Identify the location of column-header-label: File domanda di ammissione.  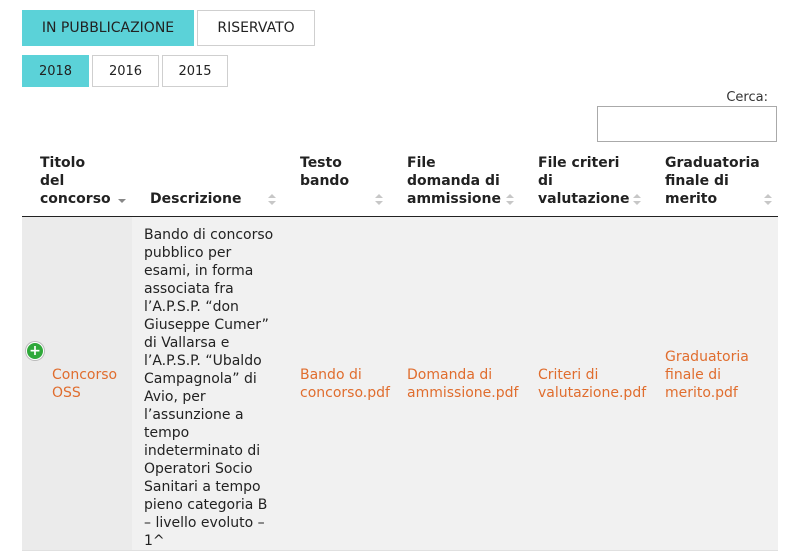
(454, 181).